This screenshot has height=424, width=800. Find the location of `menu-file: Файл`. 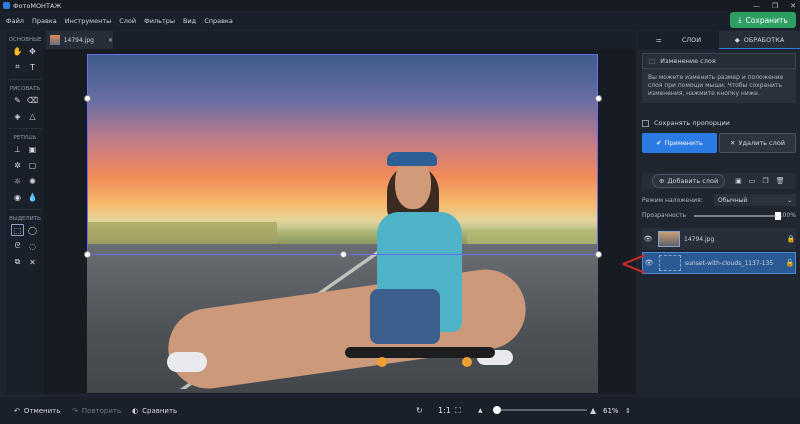

menu-file: Файл is located at coordinates (15, 21).